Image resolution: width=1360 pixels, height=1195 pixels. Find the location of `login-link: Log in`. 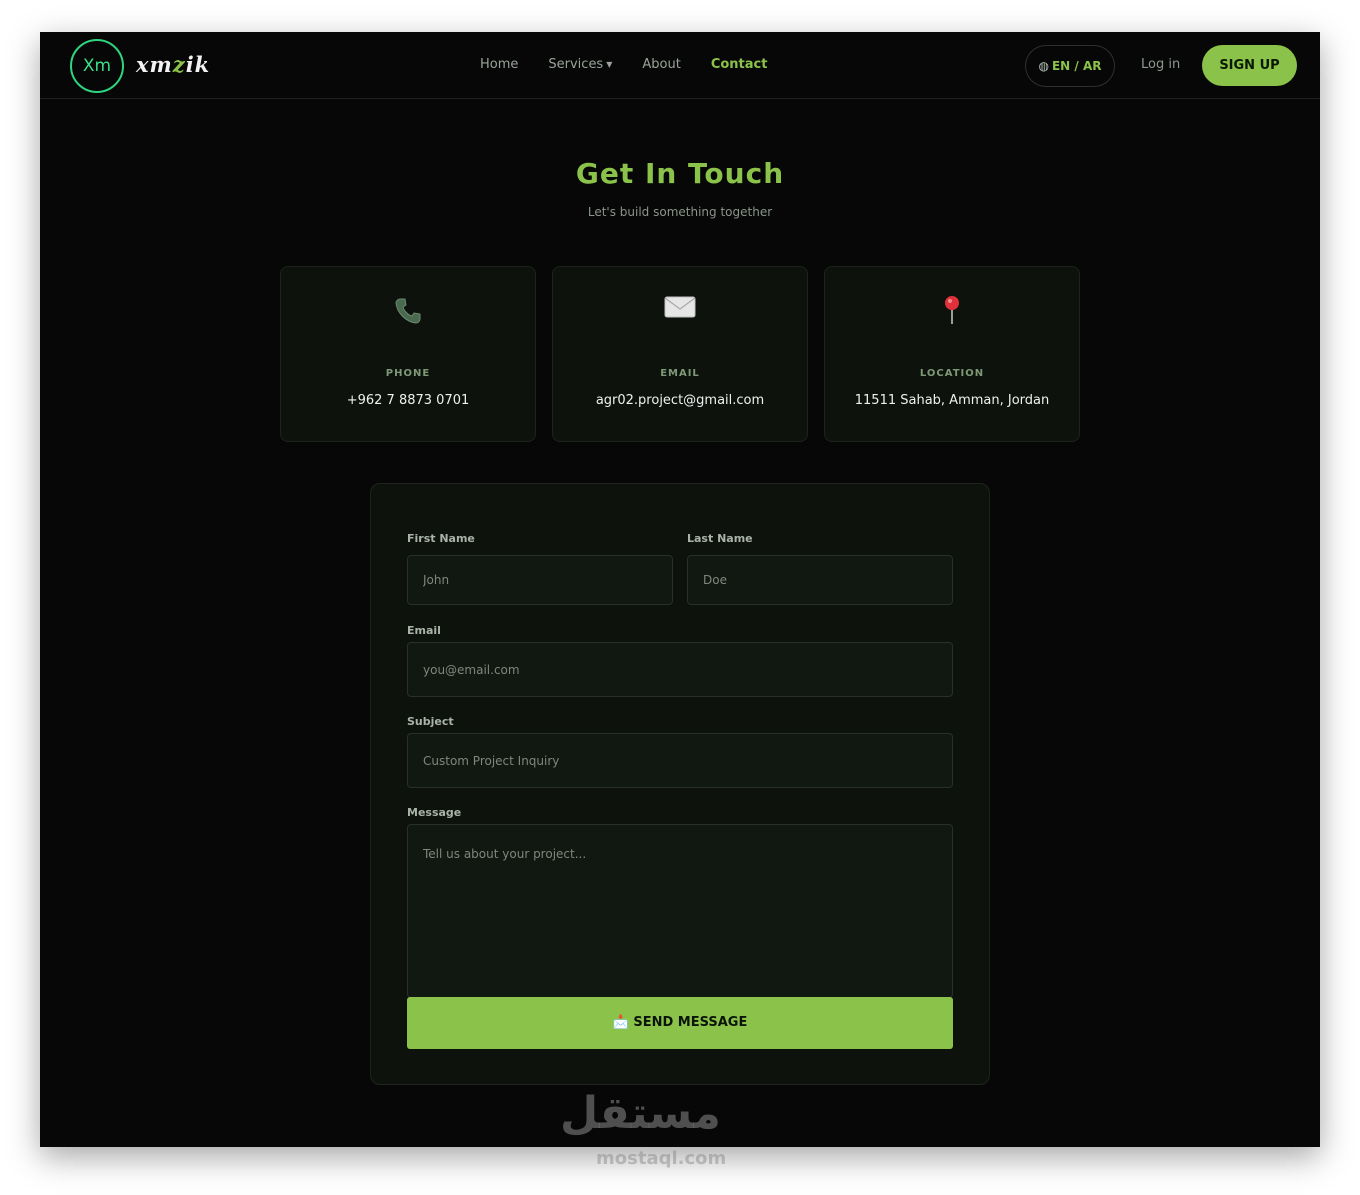

login-link: Log in is located at coordinates (1160, 64).